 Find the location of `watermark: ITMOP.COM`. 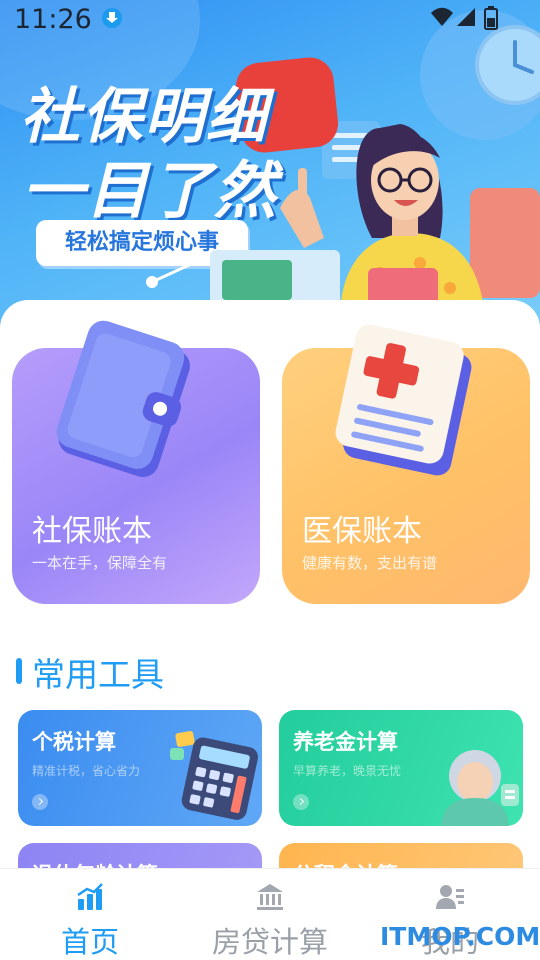

watermark: ITMOP.COM is located at coordinates (460, 936).